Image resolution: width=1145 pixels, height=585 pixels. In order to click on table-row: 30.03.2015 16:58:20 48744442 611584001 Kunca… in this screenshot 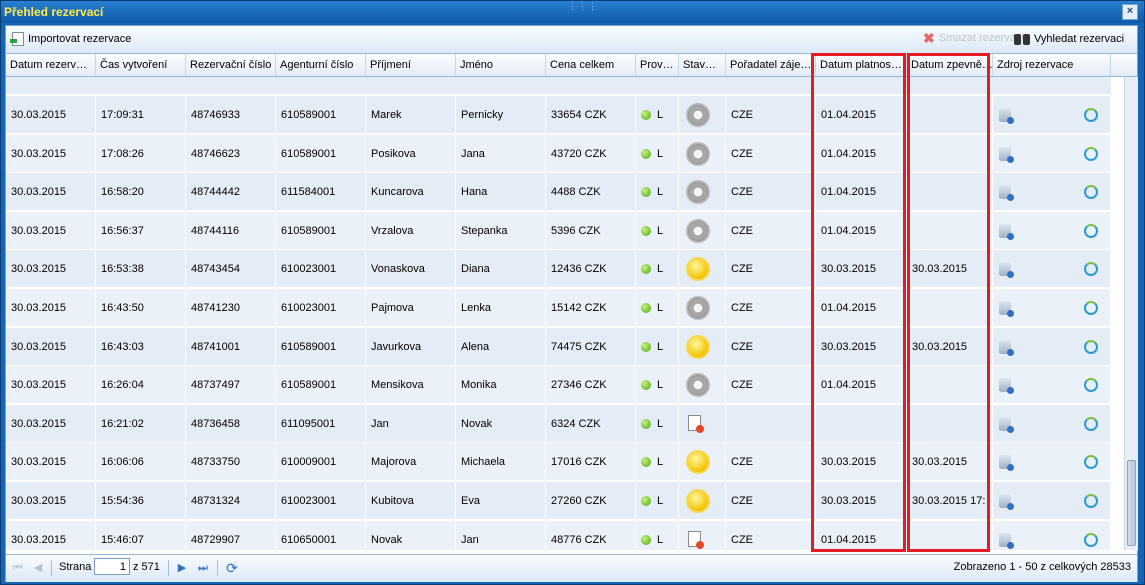, I will do `click(558, 192)`.